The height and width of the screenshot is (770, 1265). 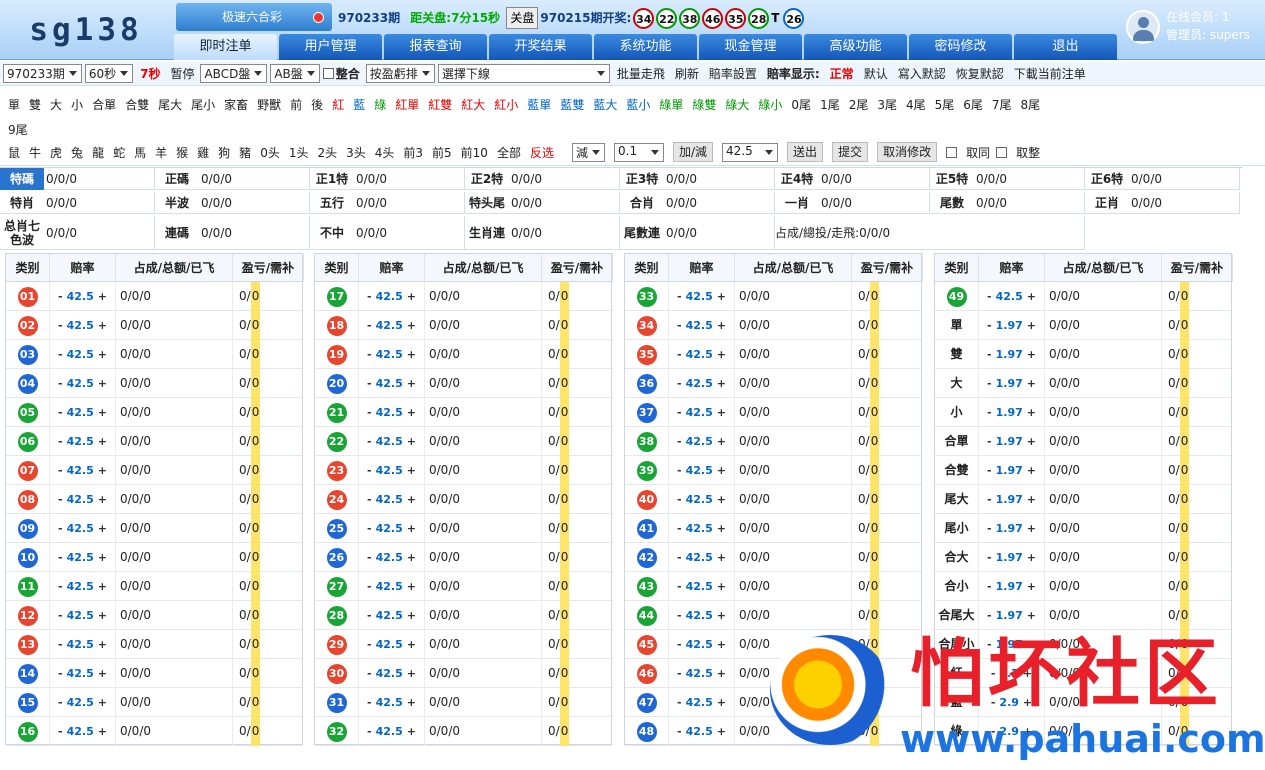 I want to click on toolbar-button: 恢复默認, so click(x=980, y=74).